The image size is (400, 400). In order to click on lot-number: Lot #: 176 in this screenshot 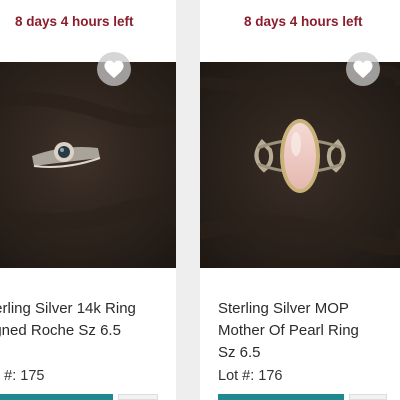, I will do `click(250, 376)`.